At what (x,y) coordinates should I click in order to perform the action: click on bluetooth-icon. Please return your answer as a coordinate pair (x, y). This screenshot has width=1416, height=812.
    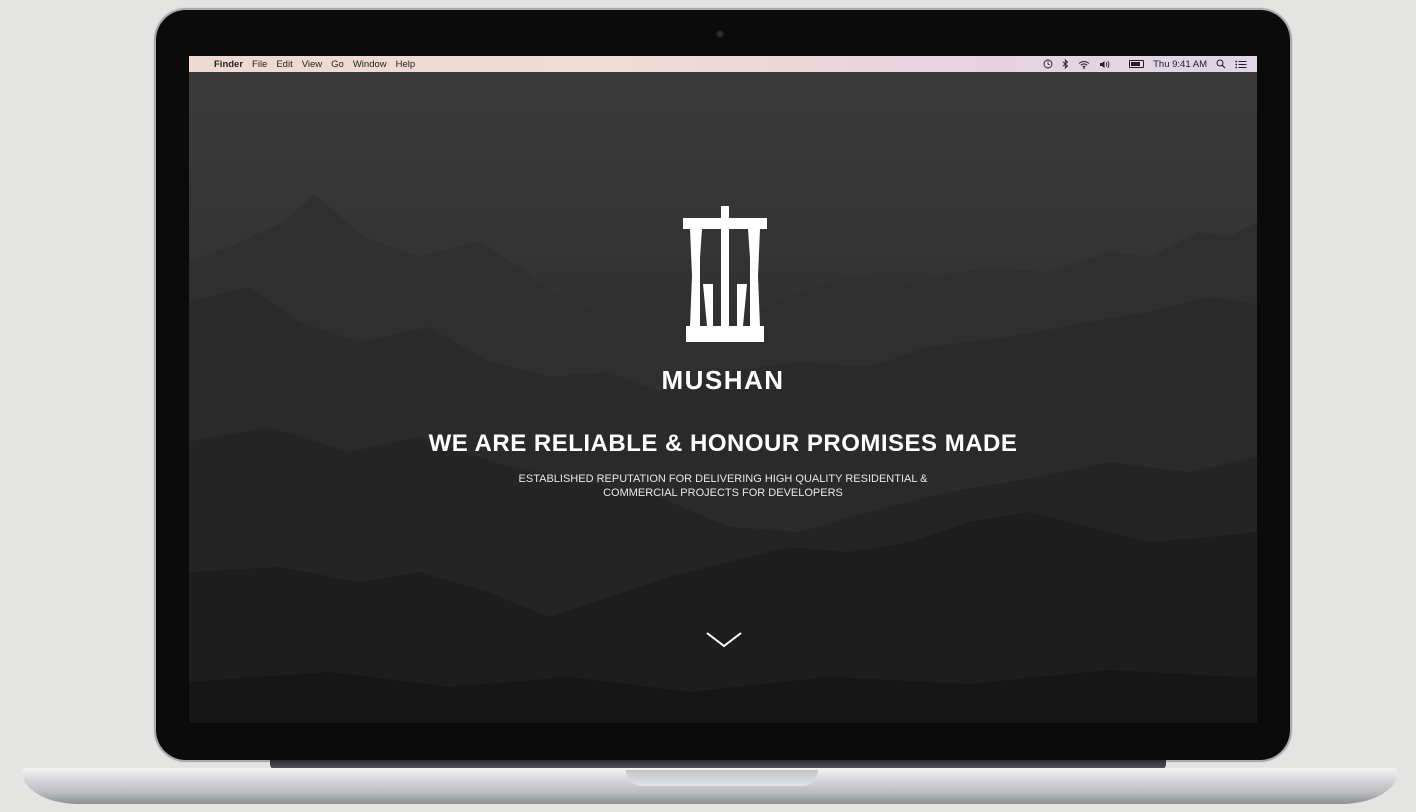
    Looking at the image, I should click on (1065, 64).